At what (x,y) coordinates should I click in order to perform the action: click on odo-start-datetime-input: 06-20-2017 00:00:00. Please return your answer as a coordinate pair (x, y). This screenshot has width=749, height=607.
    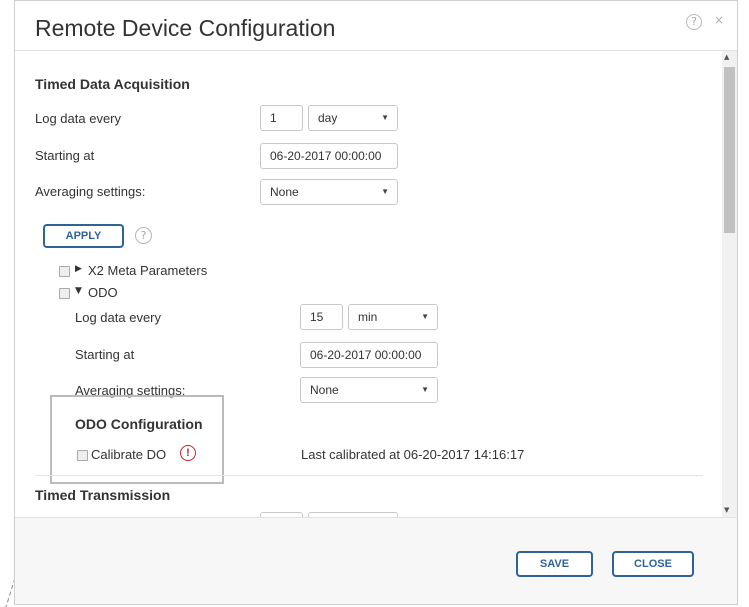
    Looking at the image, I should click on (369, 355).